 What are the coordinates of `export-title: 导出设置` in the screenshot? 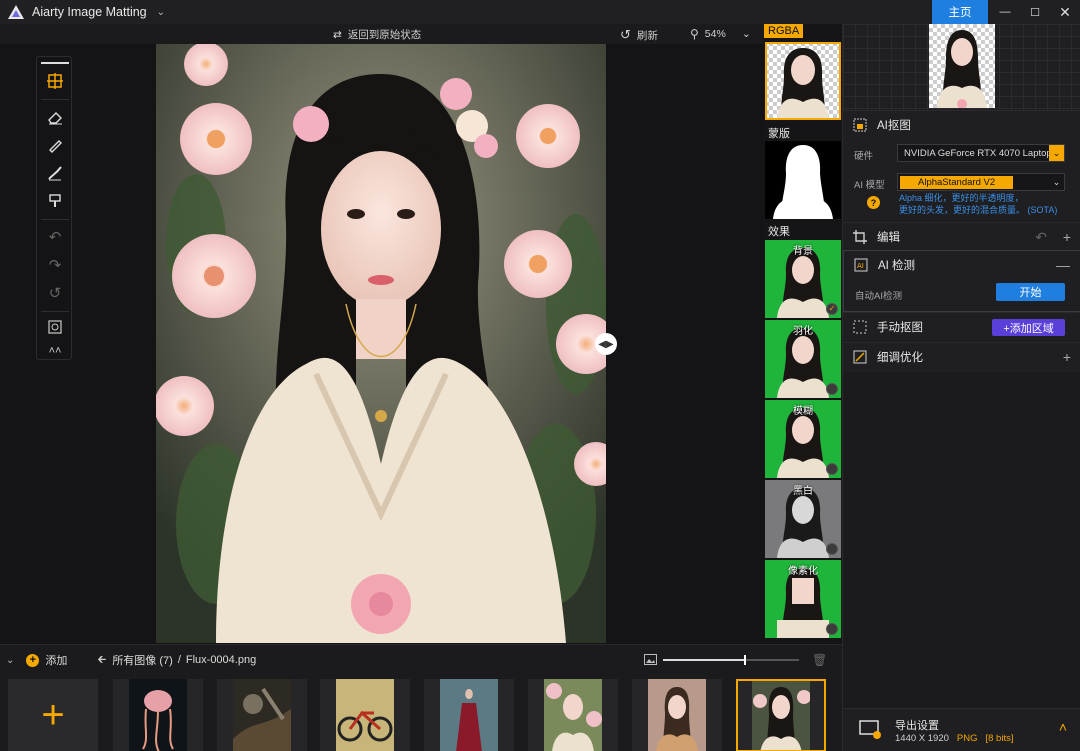 It's located at (917, 726).